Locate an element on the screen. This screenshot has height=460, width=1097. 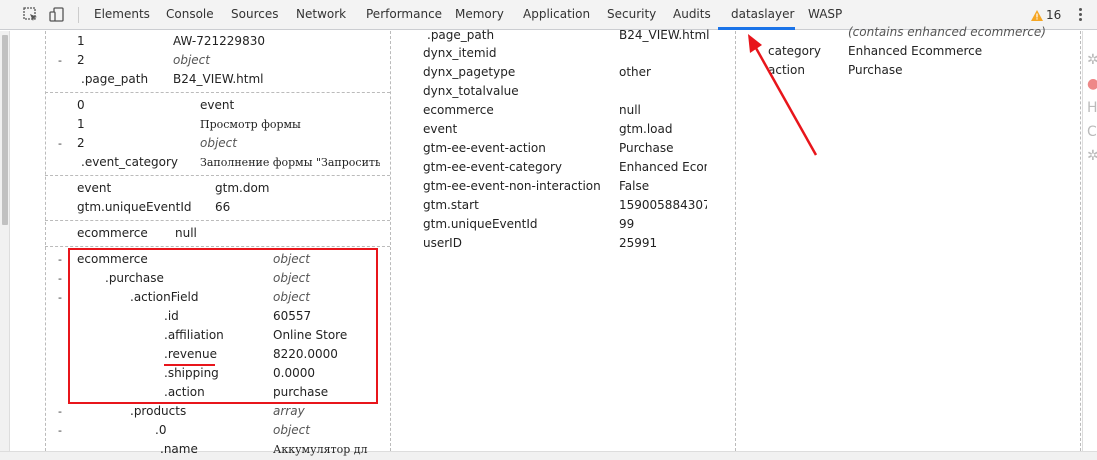
device-toolbar-icon is located at coordinates (57, 15).